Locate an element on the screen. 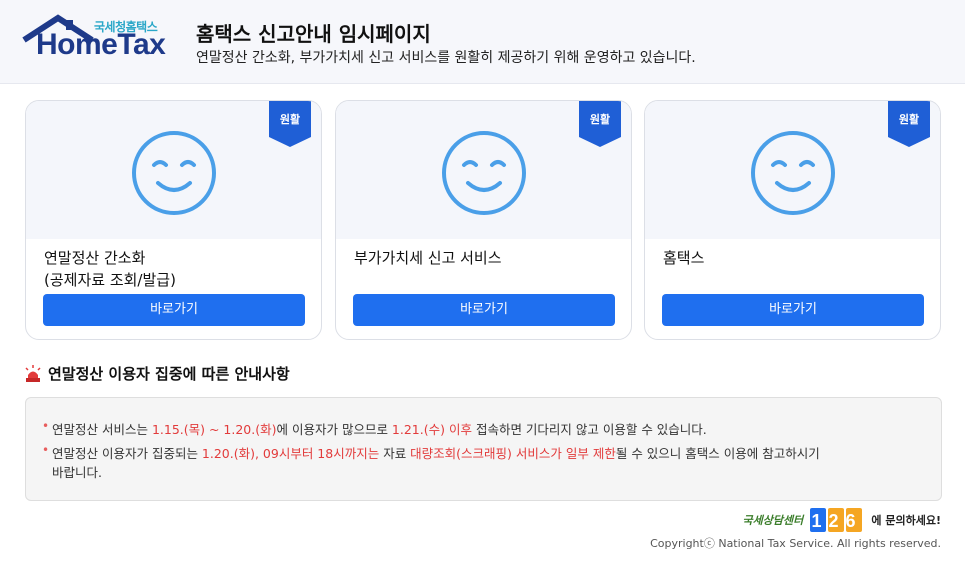 The height and width of the screenshot is (569, 965). cs-contact-label: 에 문의하세요! is located at coordinates (906, 520).